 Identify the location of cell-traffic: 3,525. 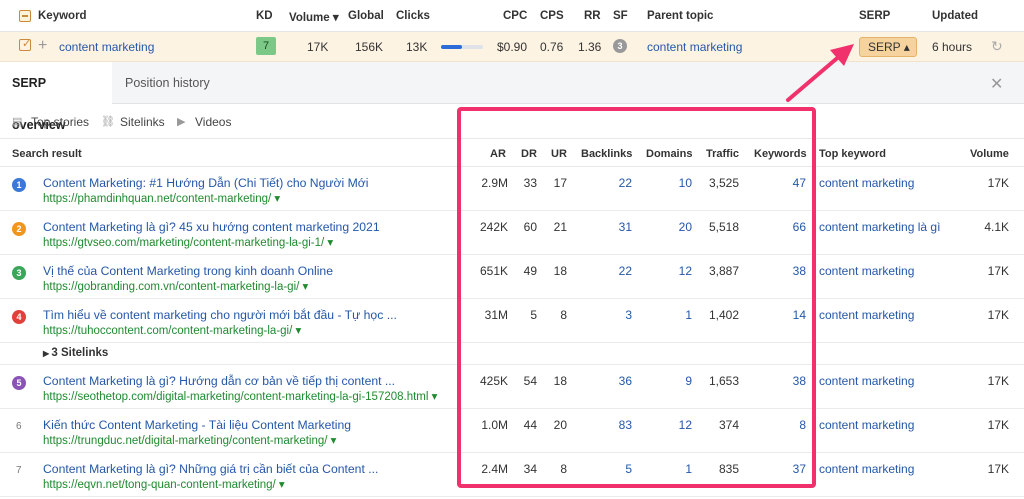
(723, 183).